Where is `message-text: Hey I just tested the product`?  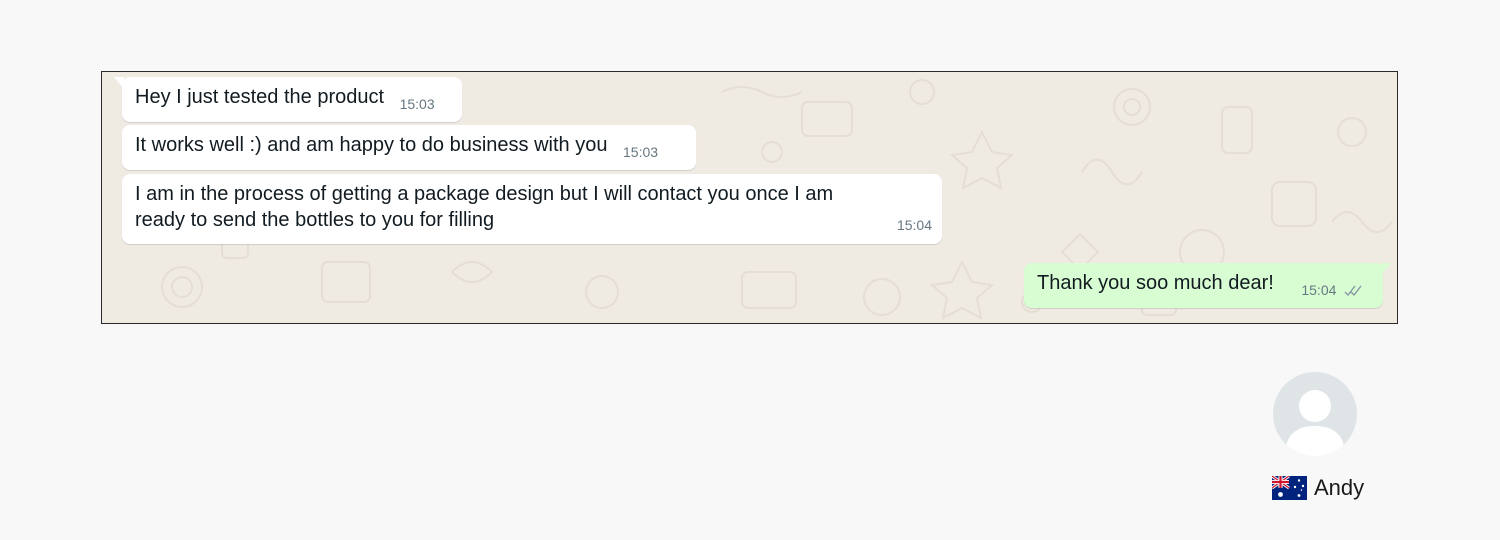
message-text: Hey I just tested the product is located at coordinates (260, 97).